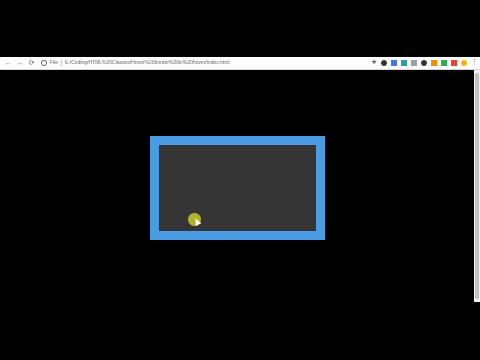 The height and width of the screenshot is (360, 480). I want to click on vertical-scrollbar, so click(477, 186).